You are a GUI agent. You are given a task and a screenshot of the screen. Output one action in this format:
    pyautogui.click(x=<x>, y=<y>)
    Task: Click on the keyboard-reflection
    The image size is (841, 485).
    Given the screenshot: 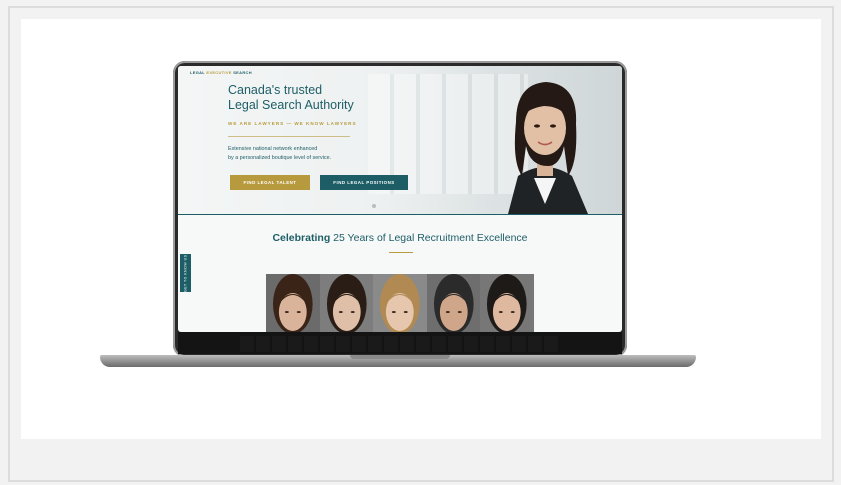 What is the action you would take?
    pyautogui.click(x=400, y=344)
    